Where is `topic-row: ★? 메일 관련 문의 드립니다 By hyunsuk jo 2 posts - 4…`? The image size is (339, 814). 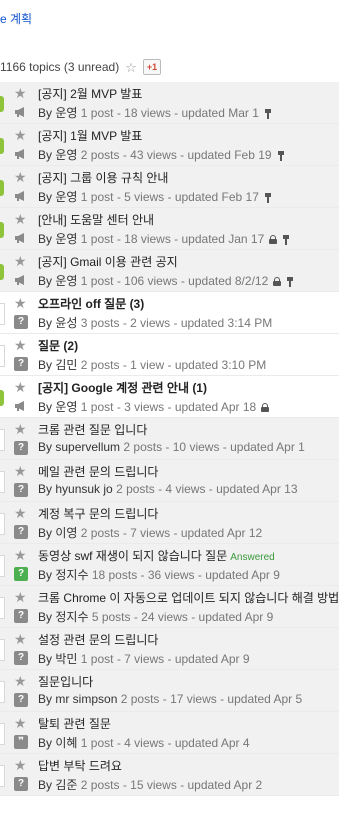
topic-row: ★? 메일 관련 문의 드립니다 By hyunsuk jo 2 posts - 4… is located at coordinates (169, 481).